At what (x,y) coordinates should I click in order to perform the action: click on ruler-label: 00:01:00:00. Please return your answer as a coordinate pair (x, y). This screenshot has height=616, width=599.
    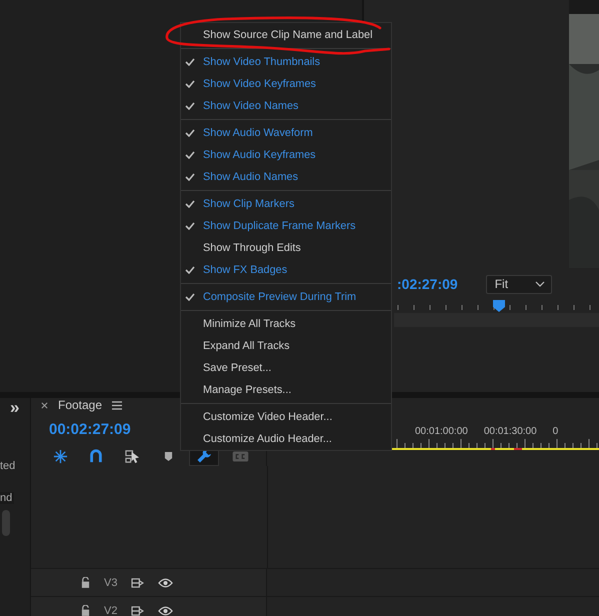
    Looking at the image, I should click on (441, 431).